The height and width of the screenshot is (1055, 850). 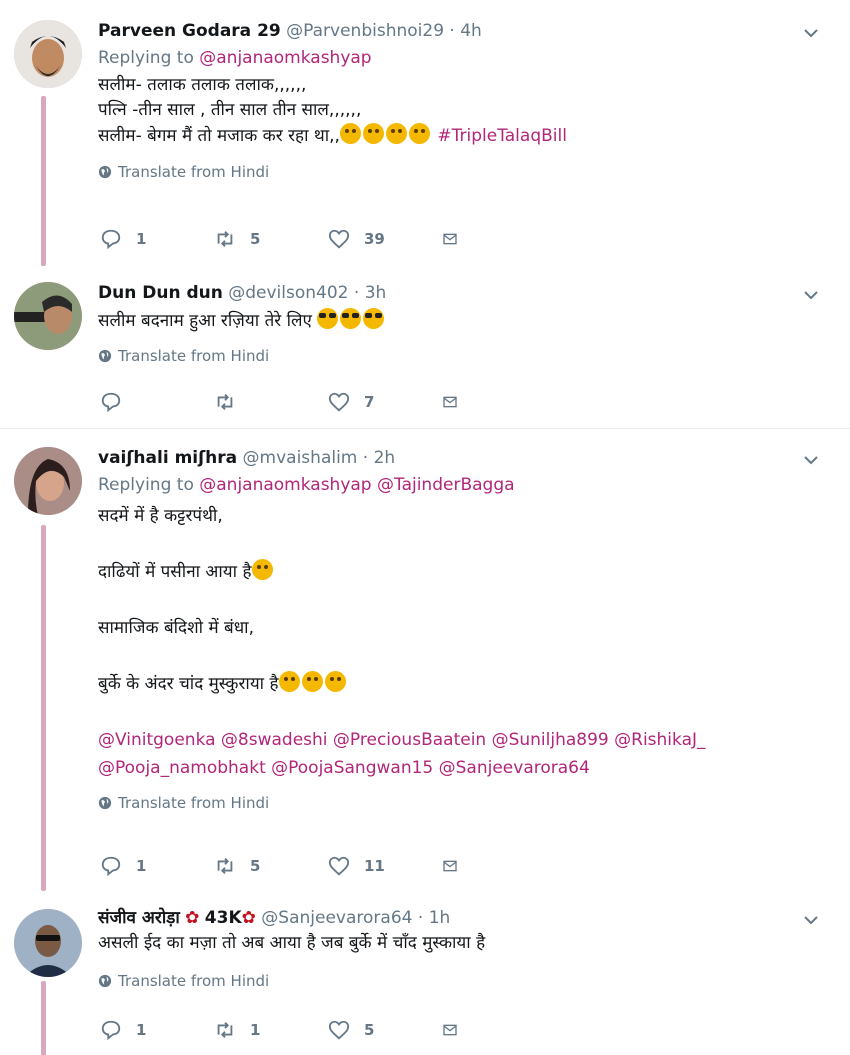 What do you see at coordinates (471, 31) in the screenshot?
I see `timestamp: 4h` at bounding box center [471, 31].